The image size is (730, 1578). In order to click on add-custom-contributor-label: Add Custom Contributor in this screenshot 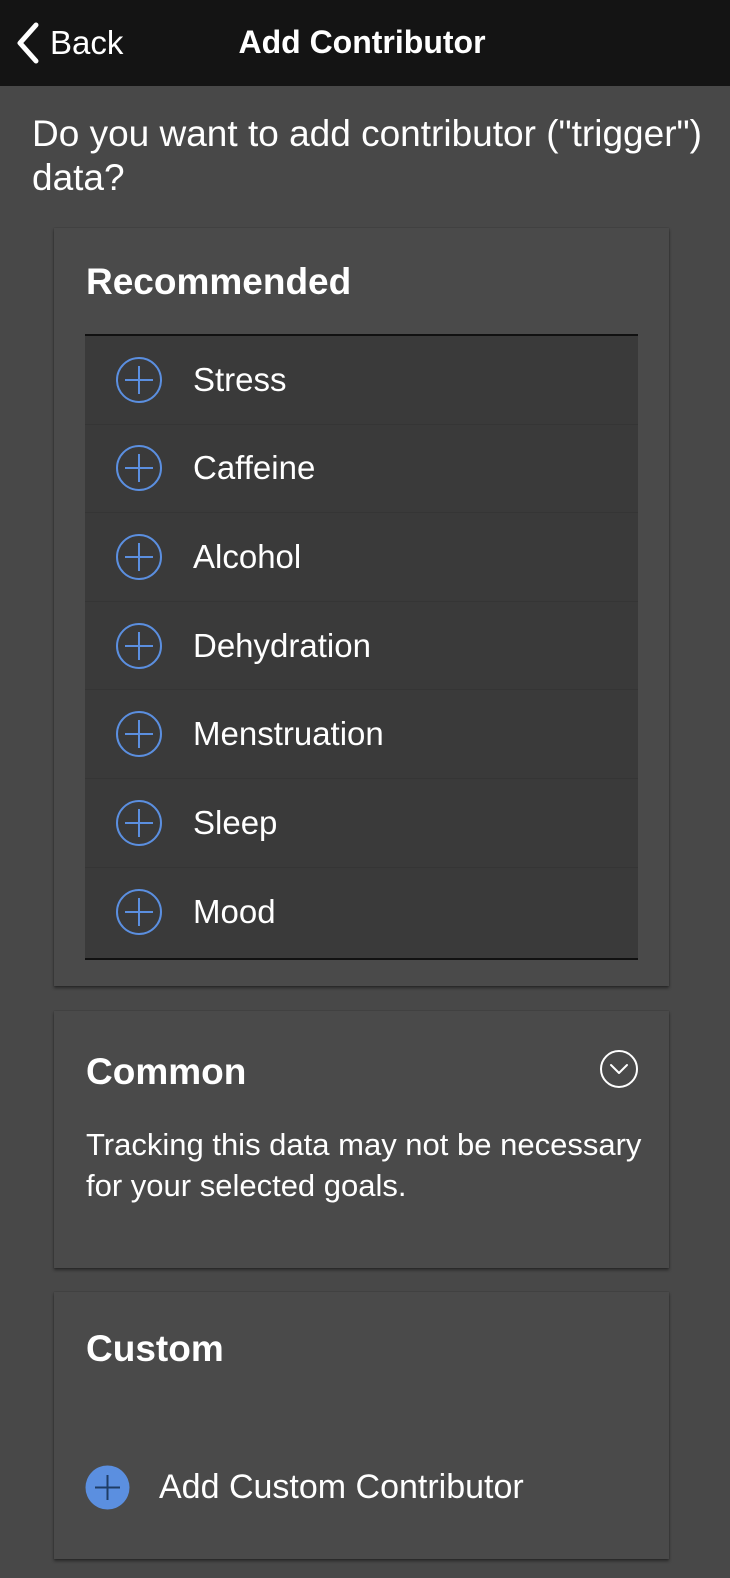, I will do `click(341, 1486)`.